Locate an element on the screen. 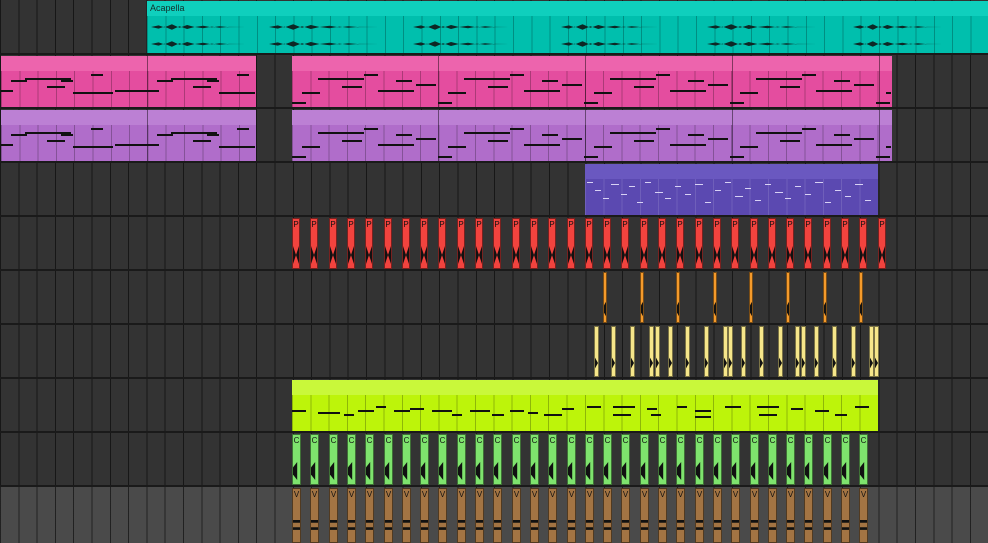  track-lane-yellow is located at coordinates (494, 351).